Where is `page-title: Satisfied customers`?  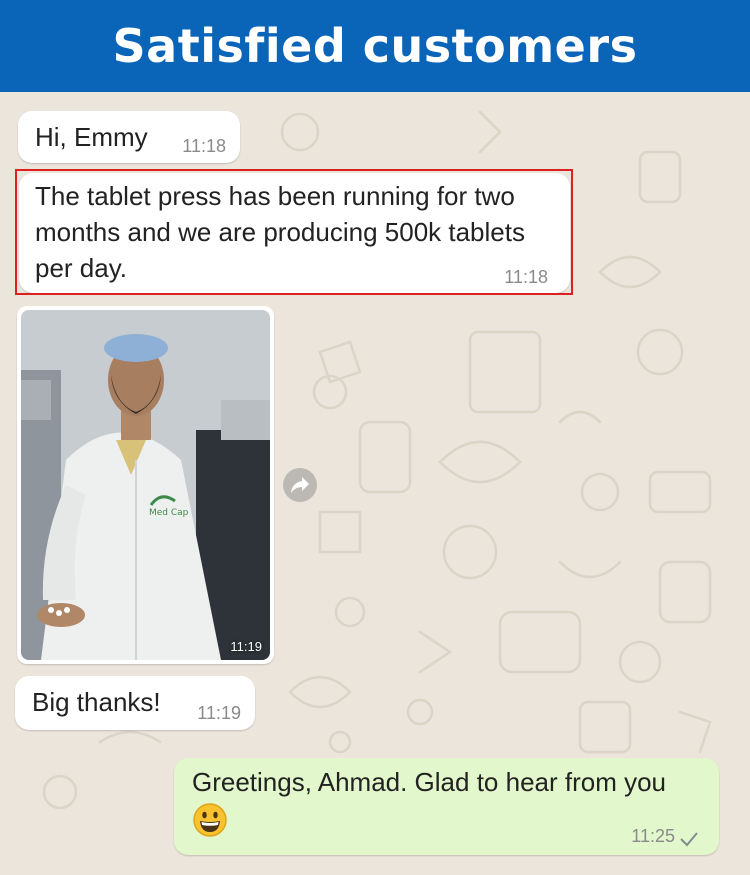
page-title: Satisfied customers is located at coordinates (375, 46).